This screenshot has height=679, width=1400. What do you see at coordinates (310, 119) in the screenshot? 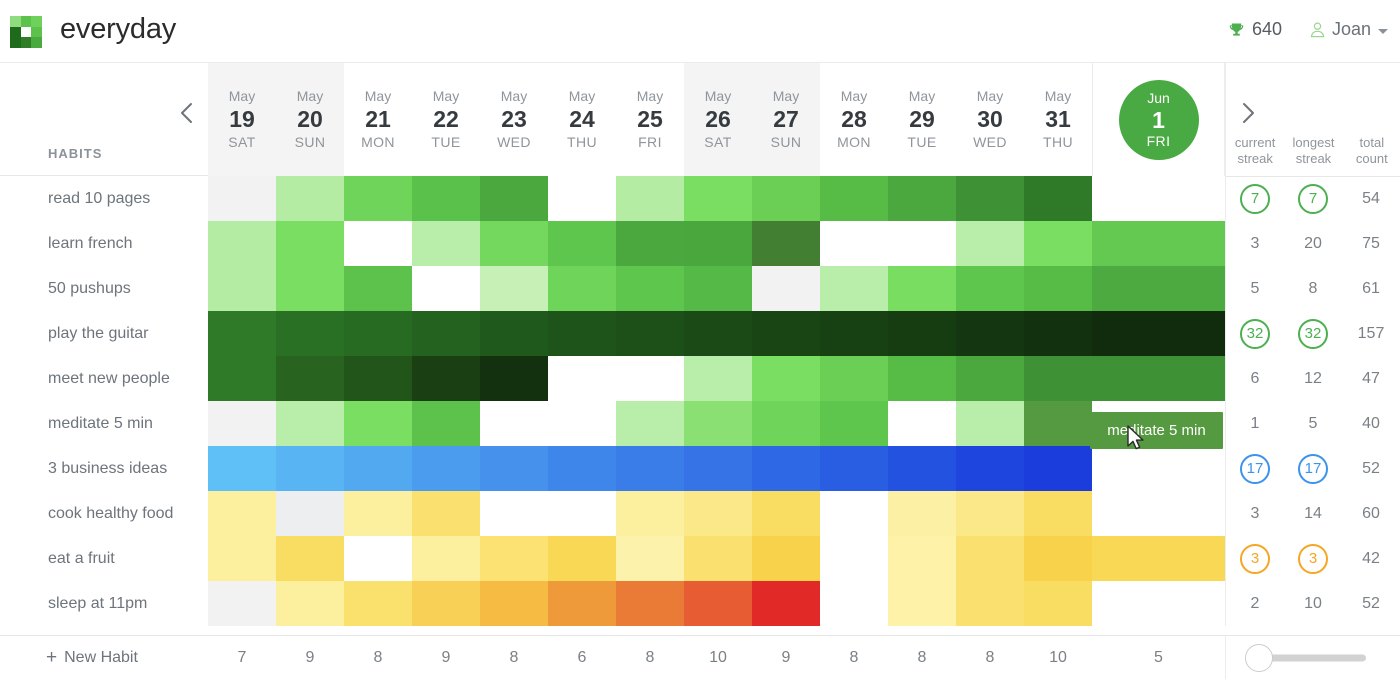
I see `day-column-header: May 20 SUN` at bounding box center [310, 119].